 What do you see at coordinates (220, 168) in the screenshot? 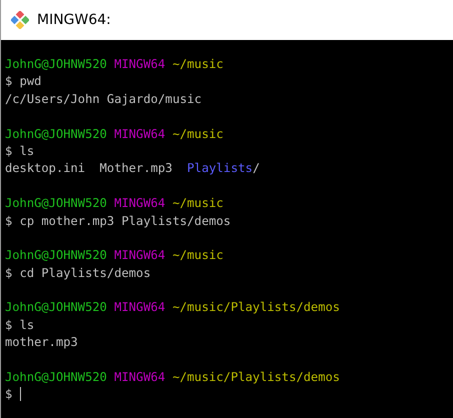
I see `output-text: Playlists` at bounding box center [220, 168].